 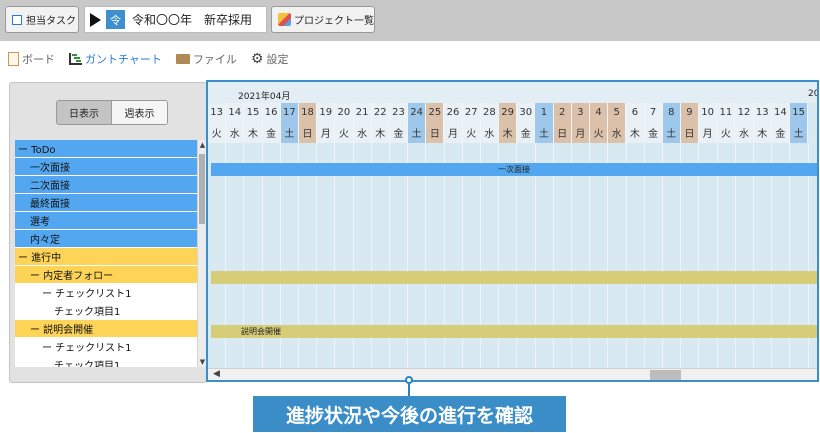 What do you see at coordinates (123, 59) in the screenshot?
I see `menu-gantt-label: ガントチャート` at bounding box center [123, 59].